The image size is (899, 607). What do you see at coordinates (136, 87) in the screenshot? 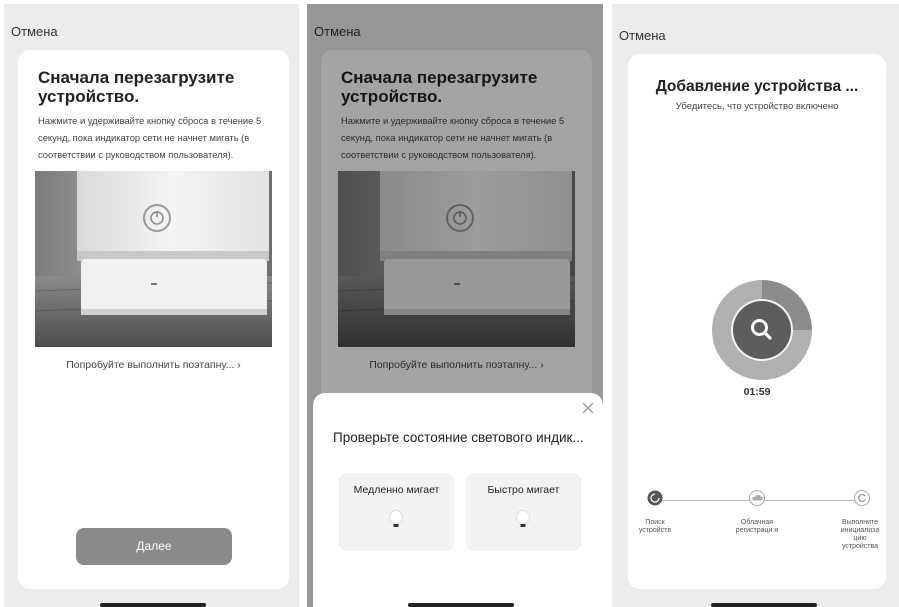
I see `page-title: Сначала перезагрузите устройство.` at bounding box center [136, 87].